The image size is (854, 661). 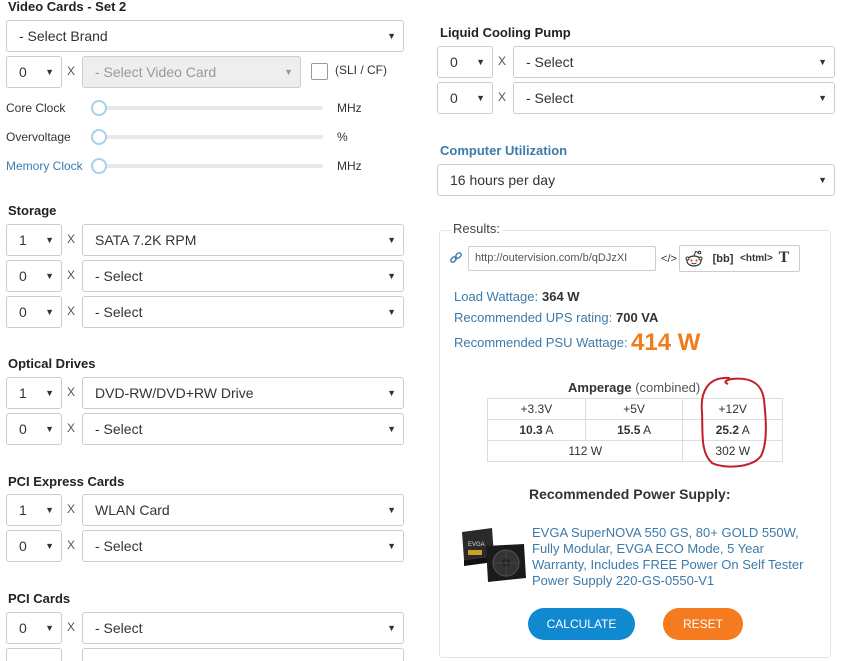 I want to click on rail-3v3-label: +3.3V, so click(x=536, y=409).